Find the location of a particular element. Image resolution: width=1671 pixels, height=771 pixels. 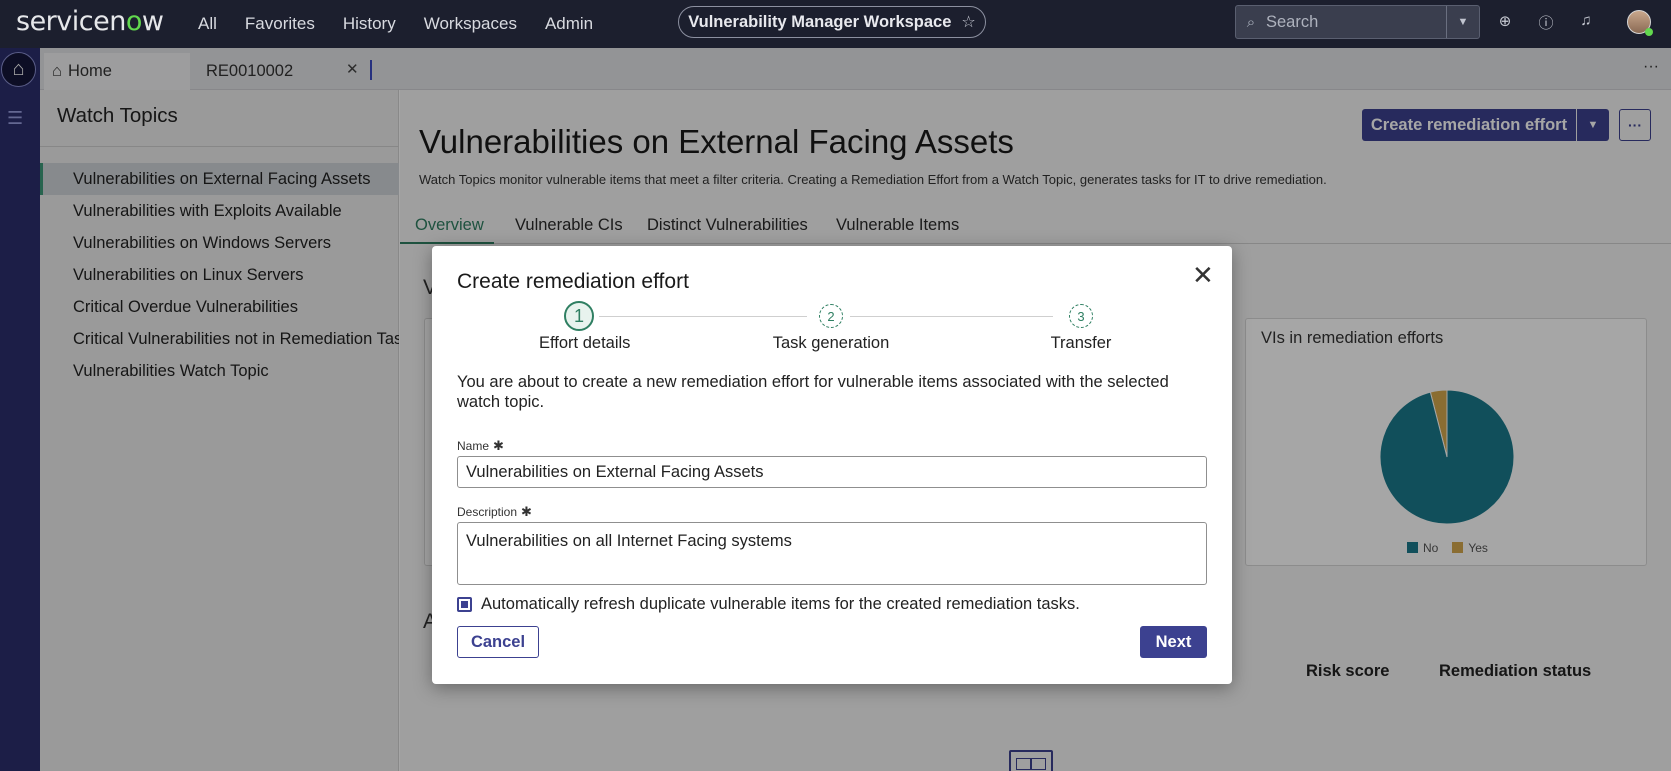

close-icon: ✕ is located at coordinates (1203, 275).